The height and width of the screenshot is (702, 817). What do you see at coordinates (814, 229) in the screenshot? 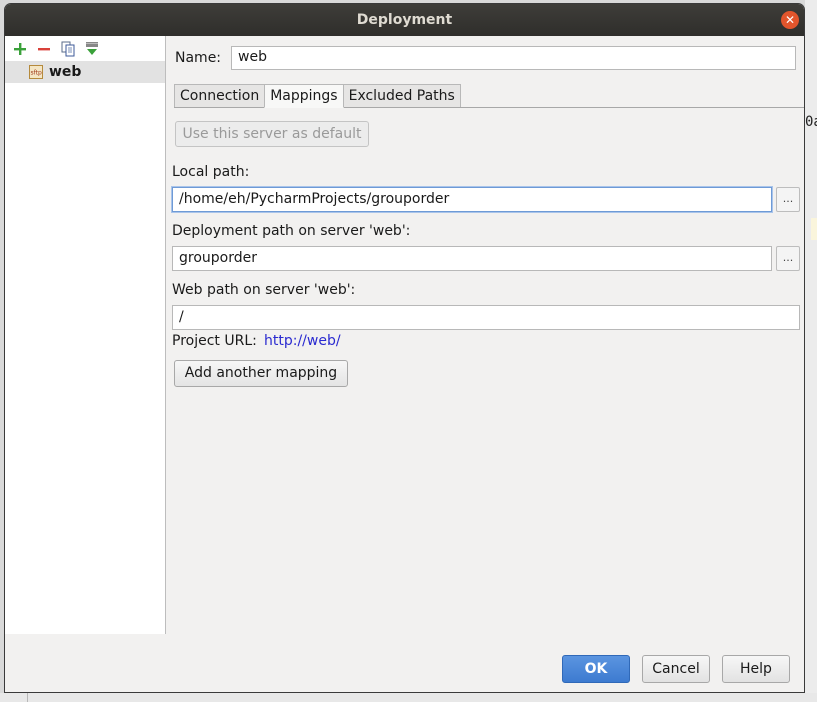
I see `background-line-highlight` at bounding box center [814, 229].